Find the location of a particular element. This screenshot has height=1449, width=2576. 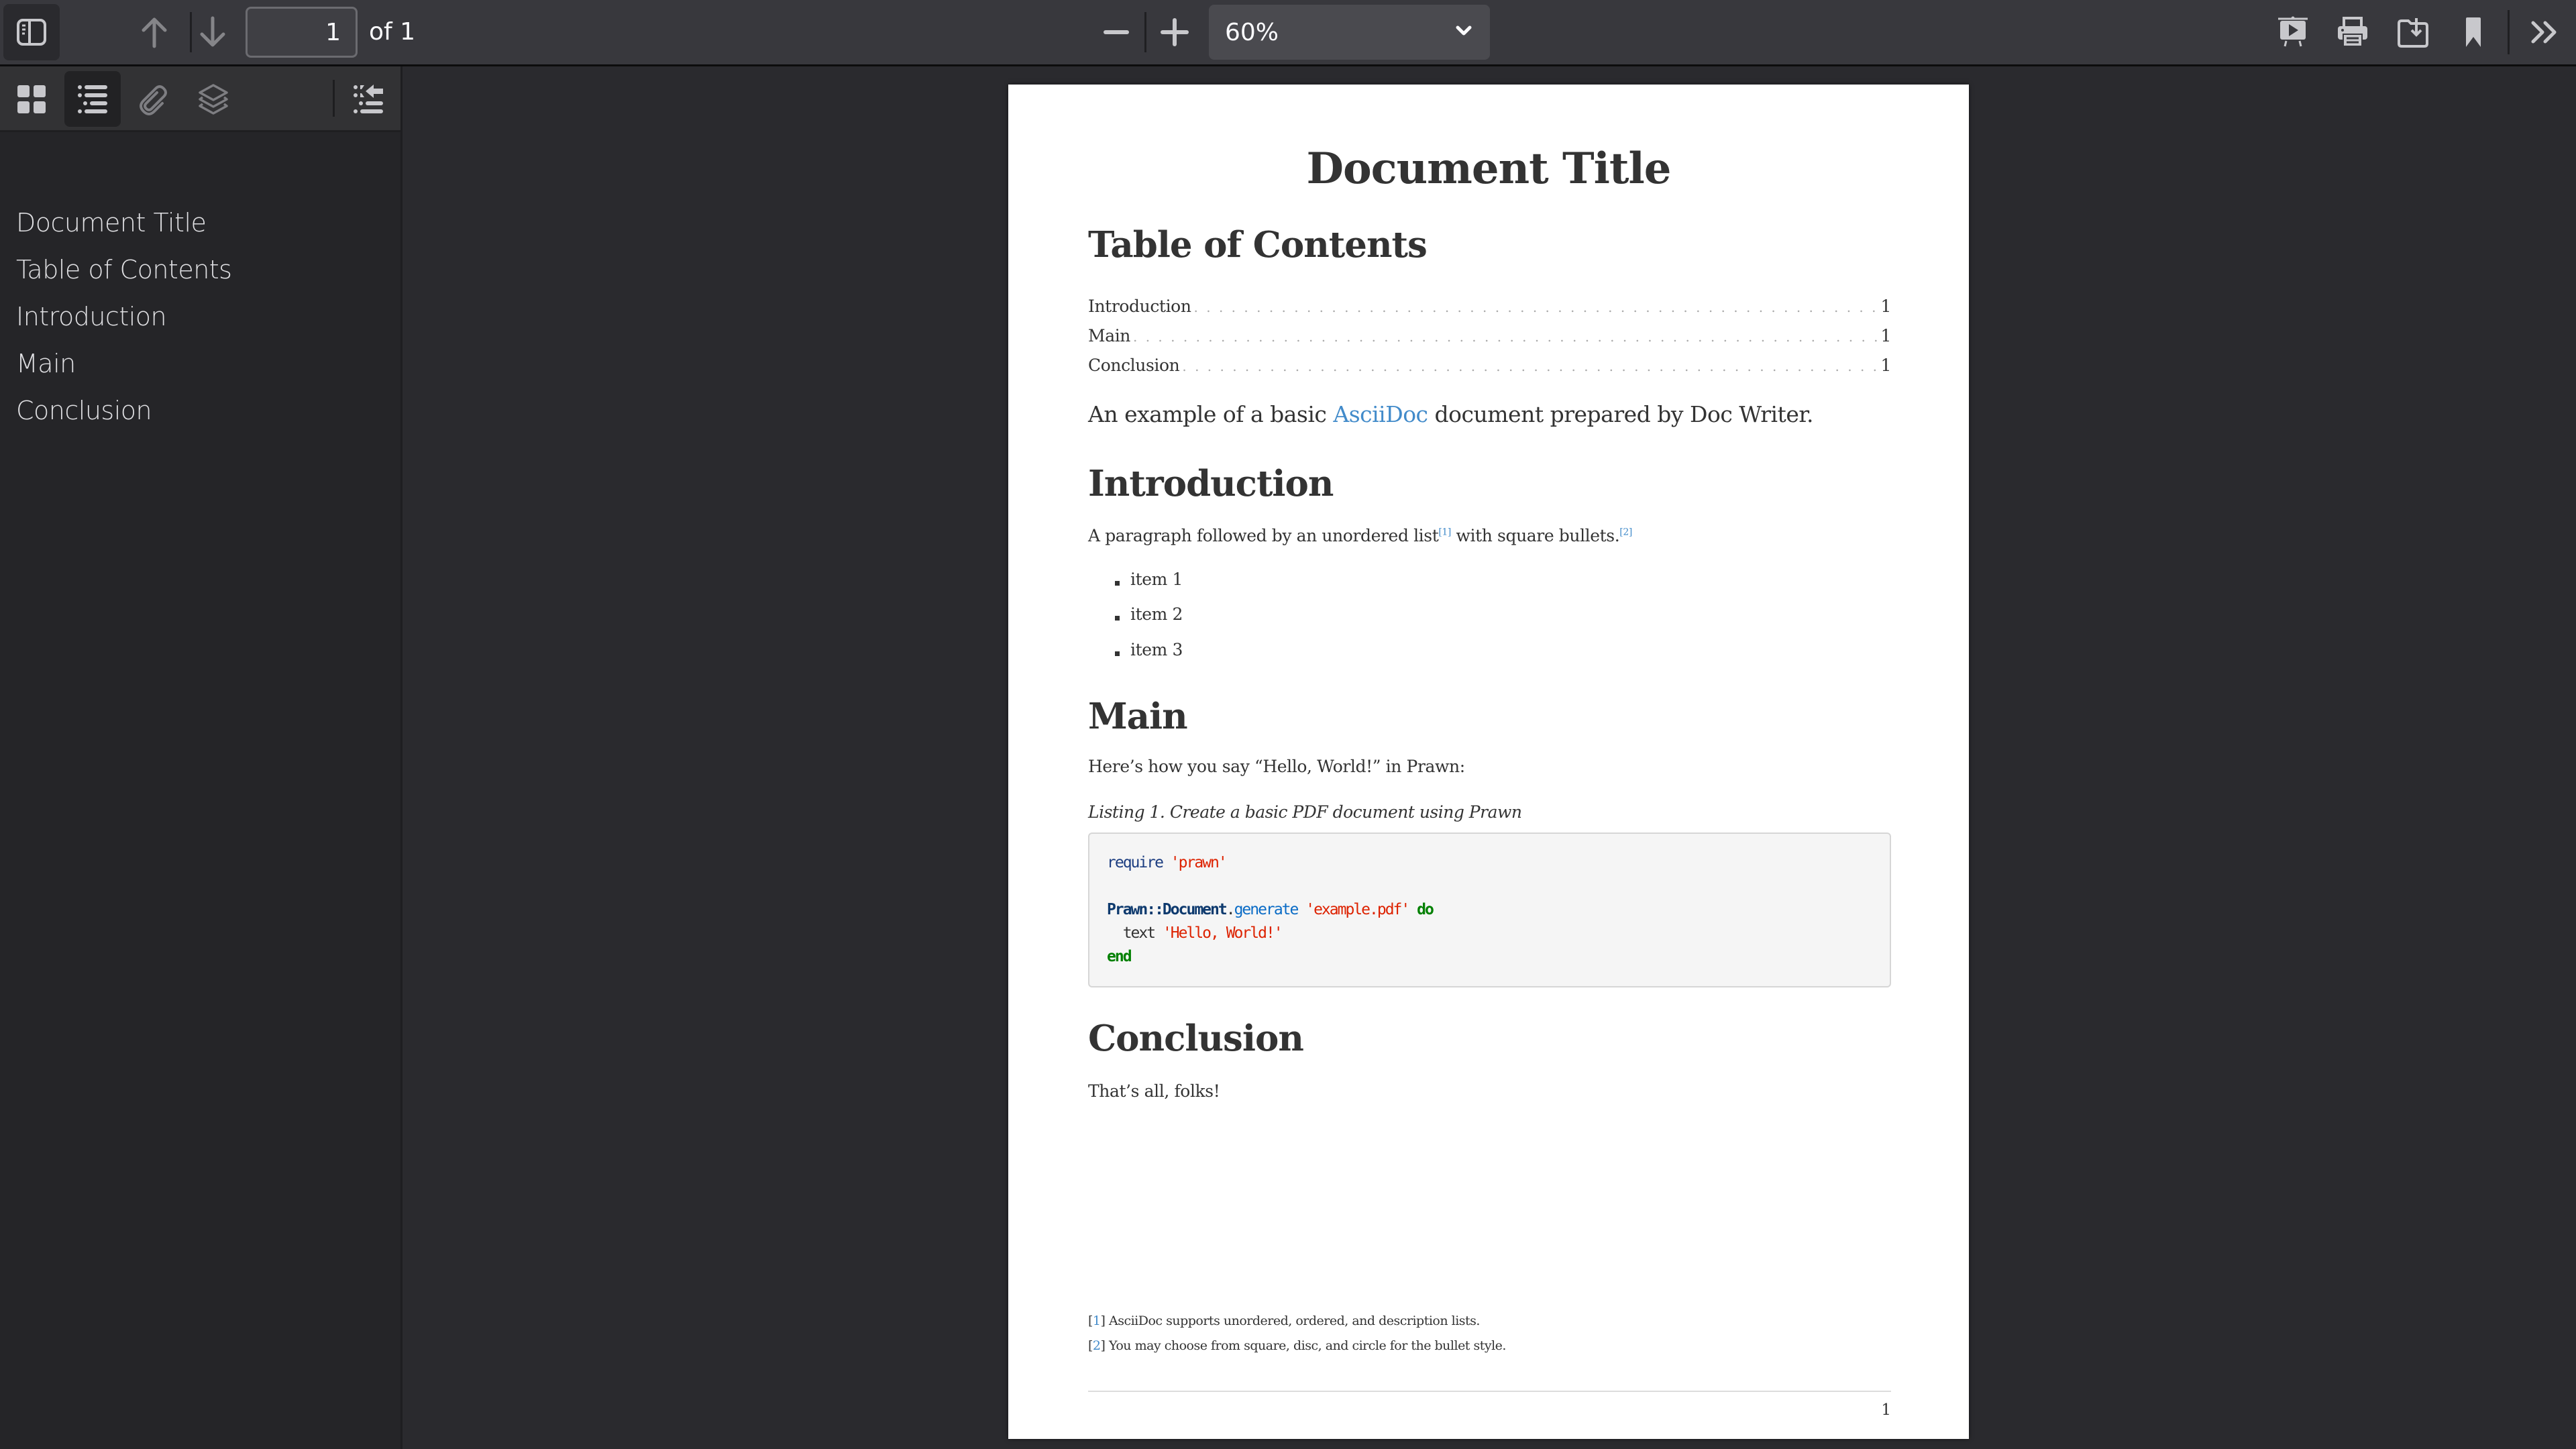

paperclip-icon is located at coordinates (153, 100).